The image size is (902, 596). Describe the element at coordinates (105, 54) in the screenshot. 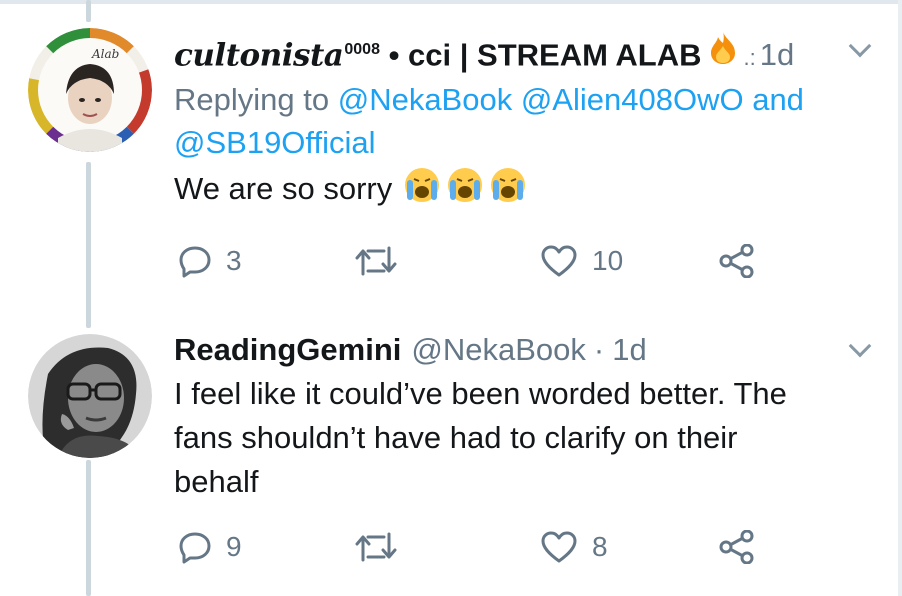

I see `svg-text: Alab` at that location.